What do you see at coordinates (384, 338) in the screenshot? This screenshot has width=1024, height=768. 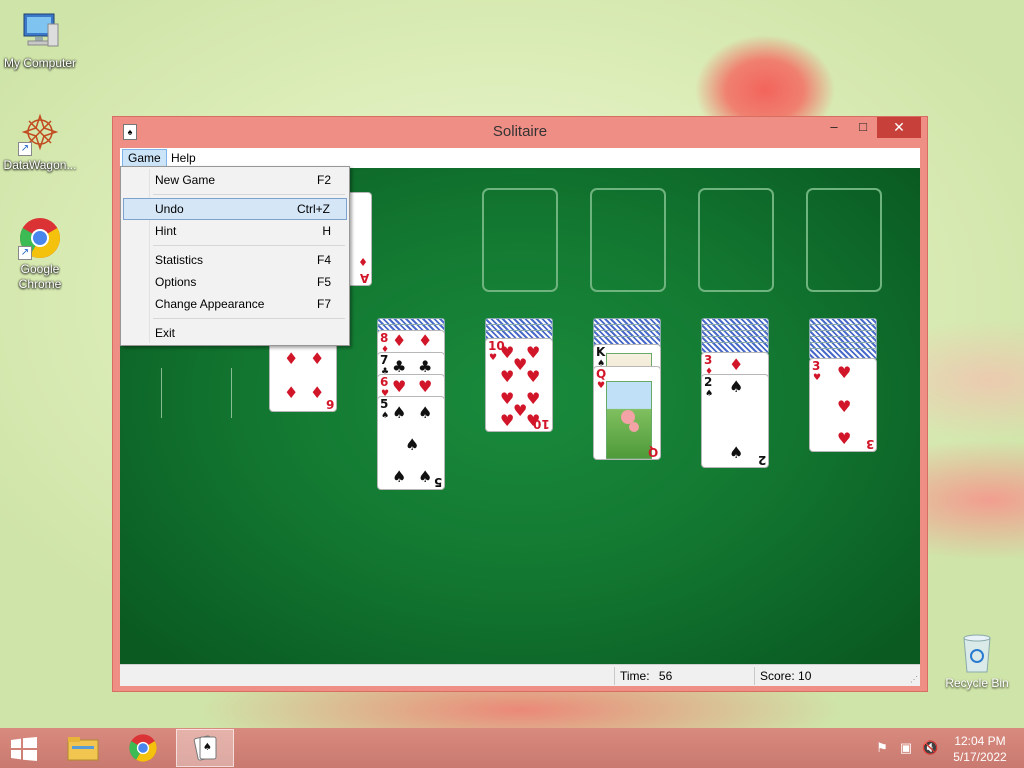 I see `card-rank: 8` at bounding box center [384, 338].